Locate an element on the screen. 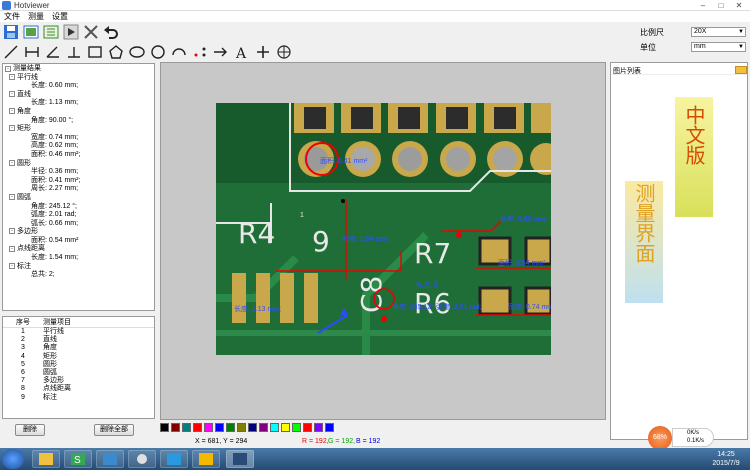 The width and height of the screenshot is (750, 470). minimize-button: – is located at coordinates (703, 5).